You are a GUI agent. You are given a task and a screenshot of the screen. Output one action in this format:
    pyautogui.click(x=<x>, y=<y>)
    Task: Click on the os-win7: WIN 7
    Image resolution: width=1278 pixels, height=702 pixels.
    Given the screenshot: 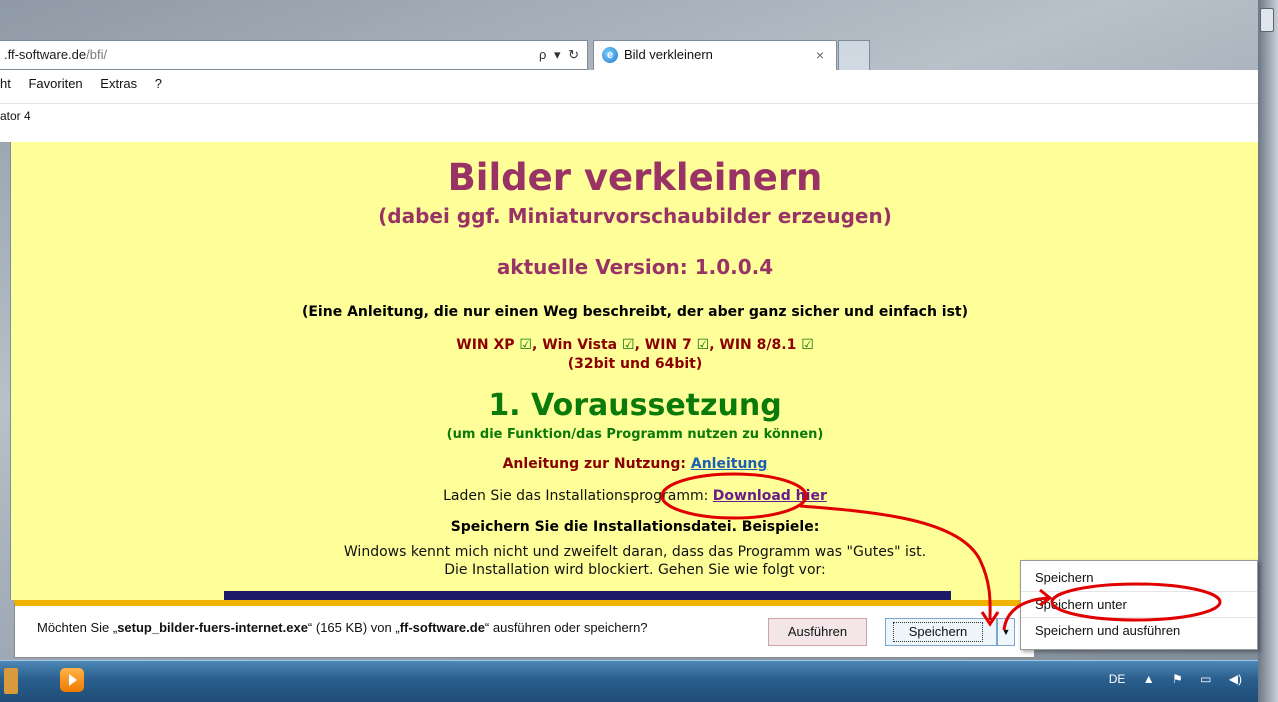 What is the action you would take?
    pyautogui.click(x=668, y=345)
    